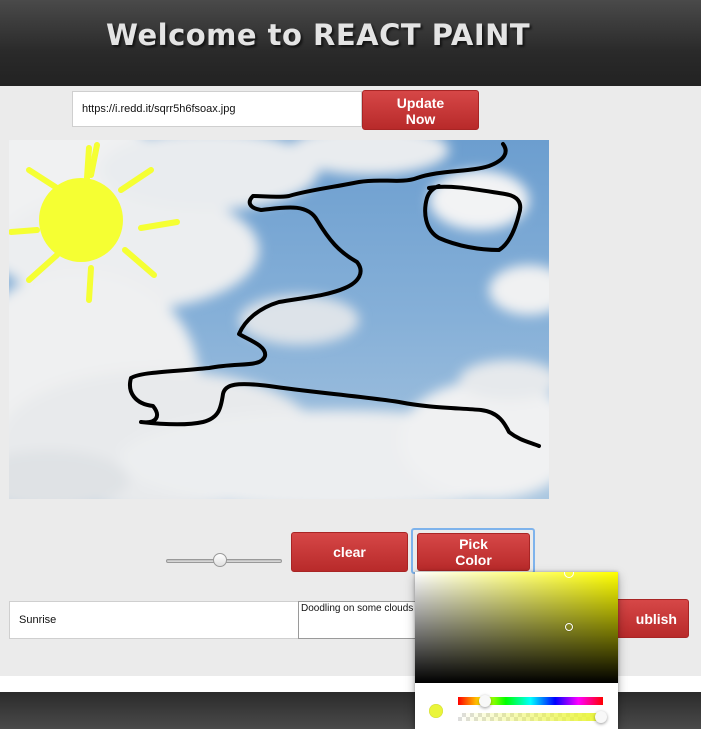 The image size is (701, 729). I want to click on alpha-slider-thumb, so click(601, 717).